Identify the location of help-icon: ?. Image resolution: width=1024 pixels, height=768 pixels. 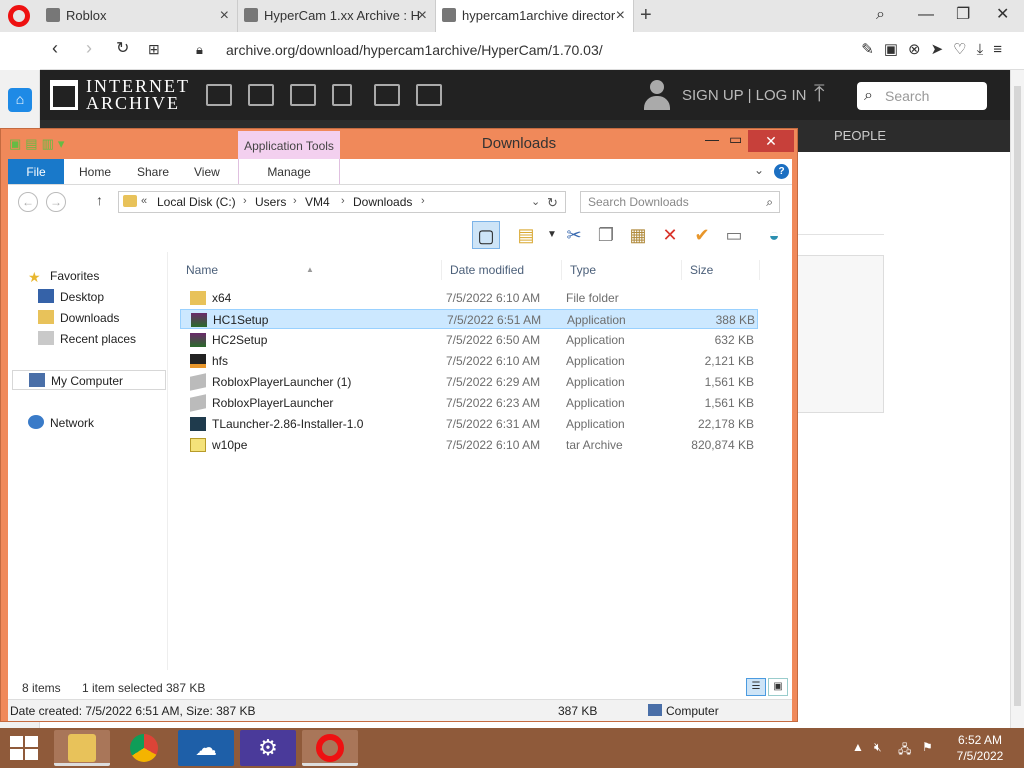
(781, 171).